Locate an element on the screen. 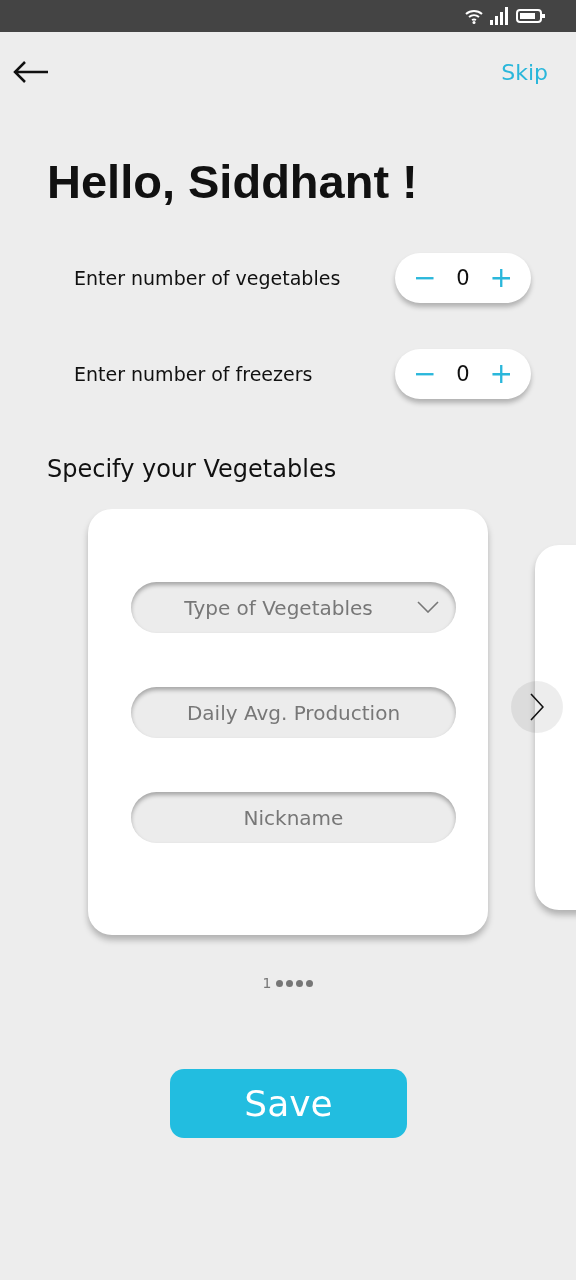  back-arrow-icon is located at coordinates (31, 72).